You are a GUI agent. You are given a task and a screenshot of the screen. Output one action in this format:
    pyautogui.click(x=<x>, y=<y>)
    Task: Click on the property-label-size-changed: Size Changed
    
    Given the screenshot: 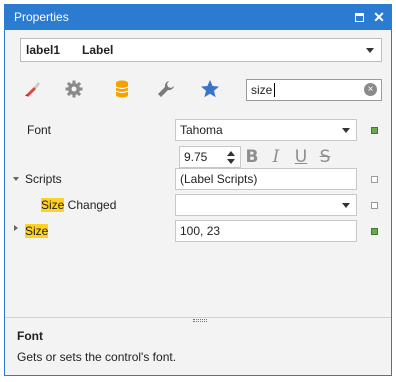 What is the action you would take?
    pyautogui.click(x=78, y=205)
    